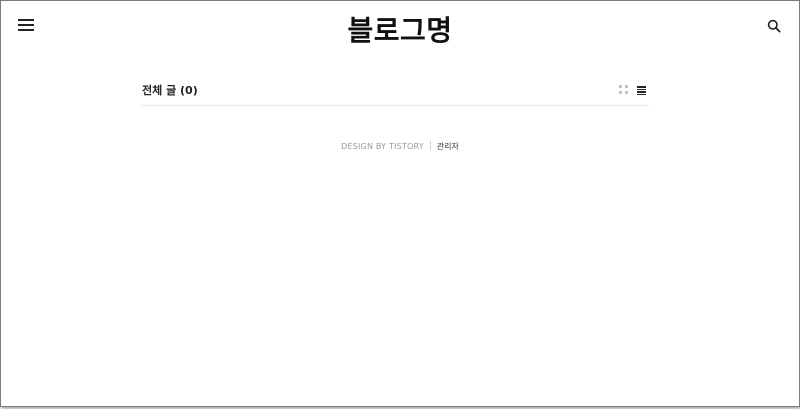 The height and width of the screenshot is (409, 800). What do you see at coordinates (170, 90) in the screenshot?
I see `post-count-title: 전체 글 (0)` at bounding box center [170, 90].